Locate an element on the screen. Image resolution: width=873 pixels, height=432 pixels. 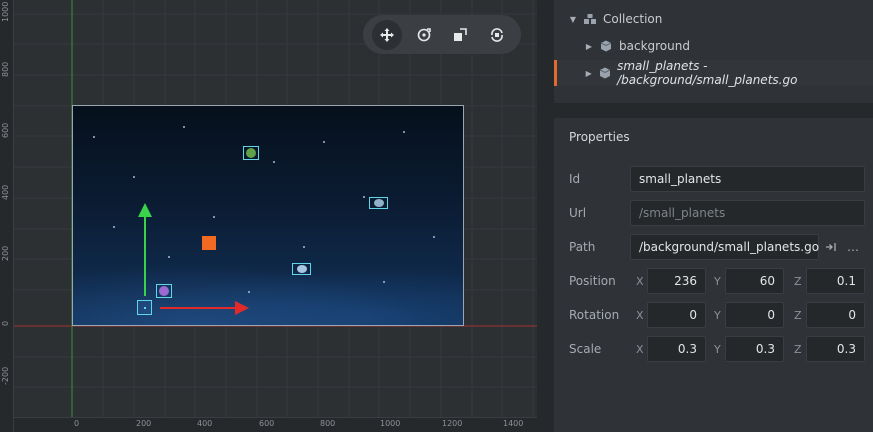
url-field: /small_planets is located at coordinates (747, 213).